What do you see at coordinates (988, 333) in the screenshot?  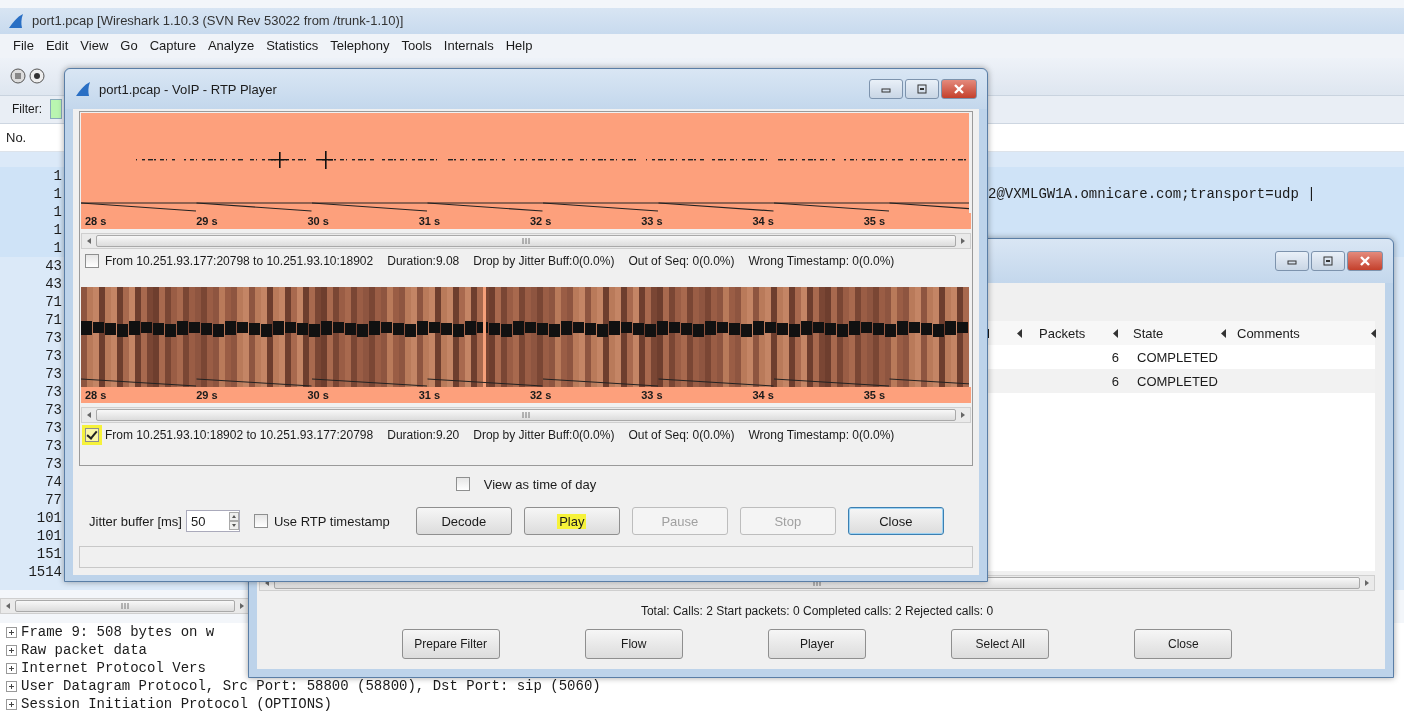 I see `column-header: l` at bounding box center [988, 333].